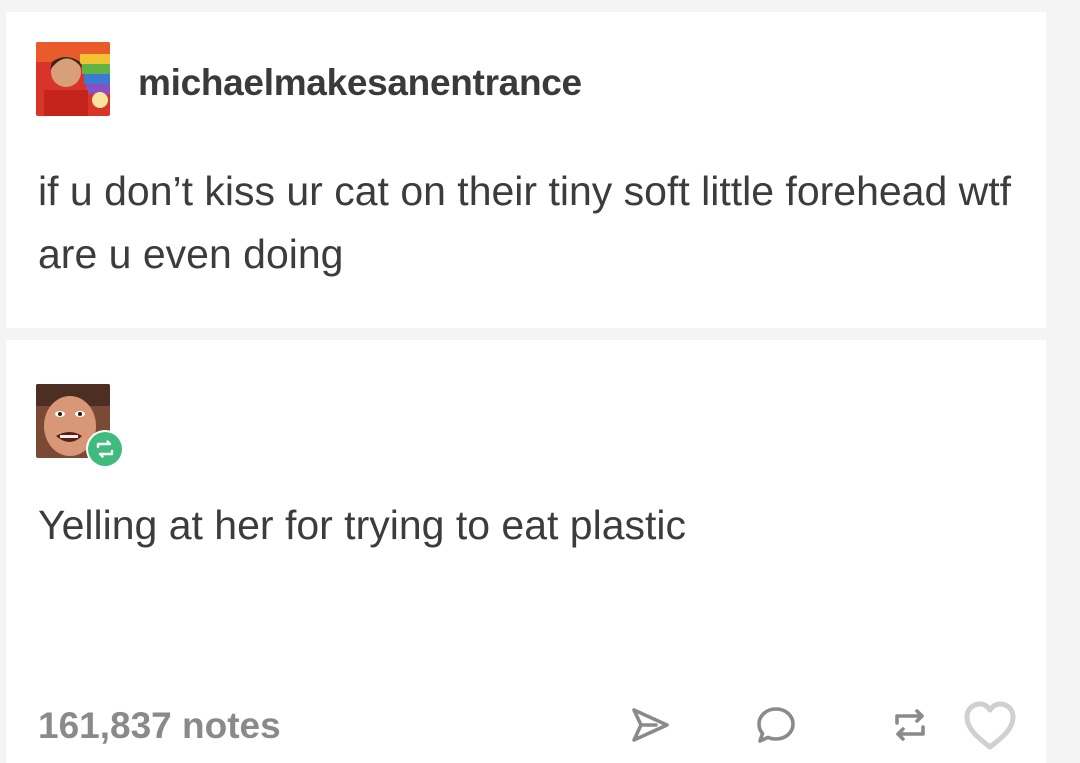 This screenshot has height=763, width=1080. What do you see at coordinates (73, 79) in the screenshot?
I see `op-avatar` at bounding box center [73, 79].